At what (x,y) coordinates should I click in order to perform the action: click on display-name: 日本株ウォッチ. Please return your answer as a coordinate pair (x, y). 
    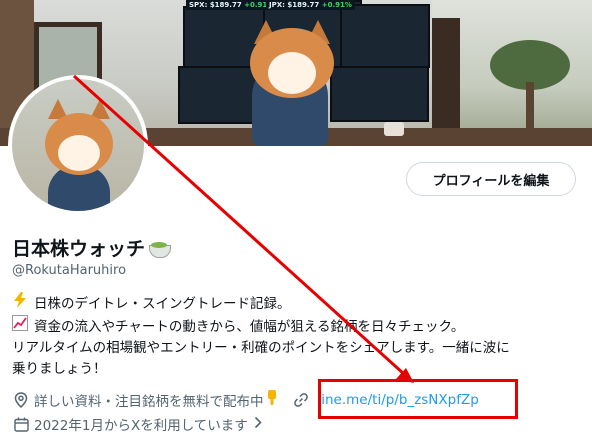
    Looking at the image, I should click on (92, 247).